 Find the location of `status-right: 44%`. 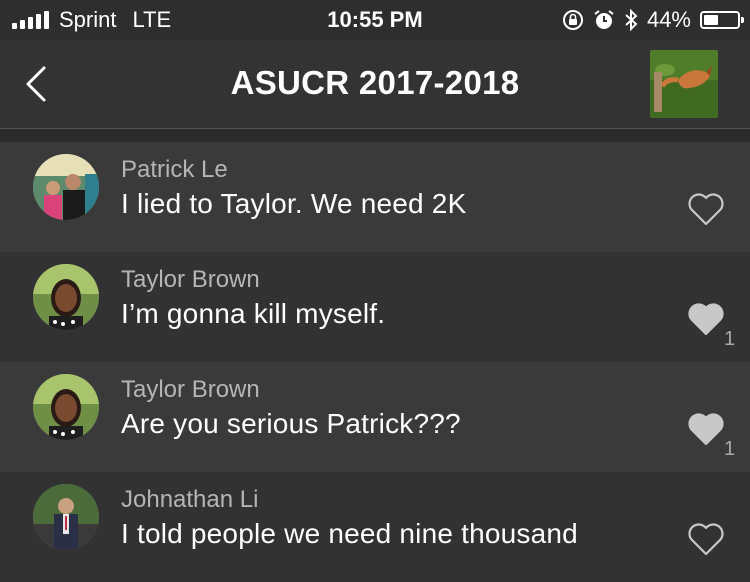

status-right: 44% is located at coordinates (653, 20).